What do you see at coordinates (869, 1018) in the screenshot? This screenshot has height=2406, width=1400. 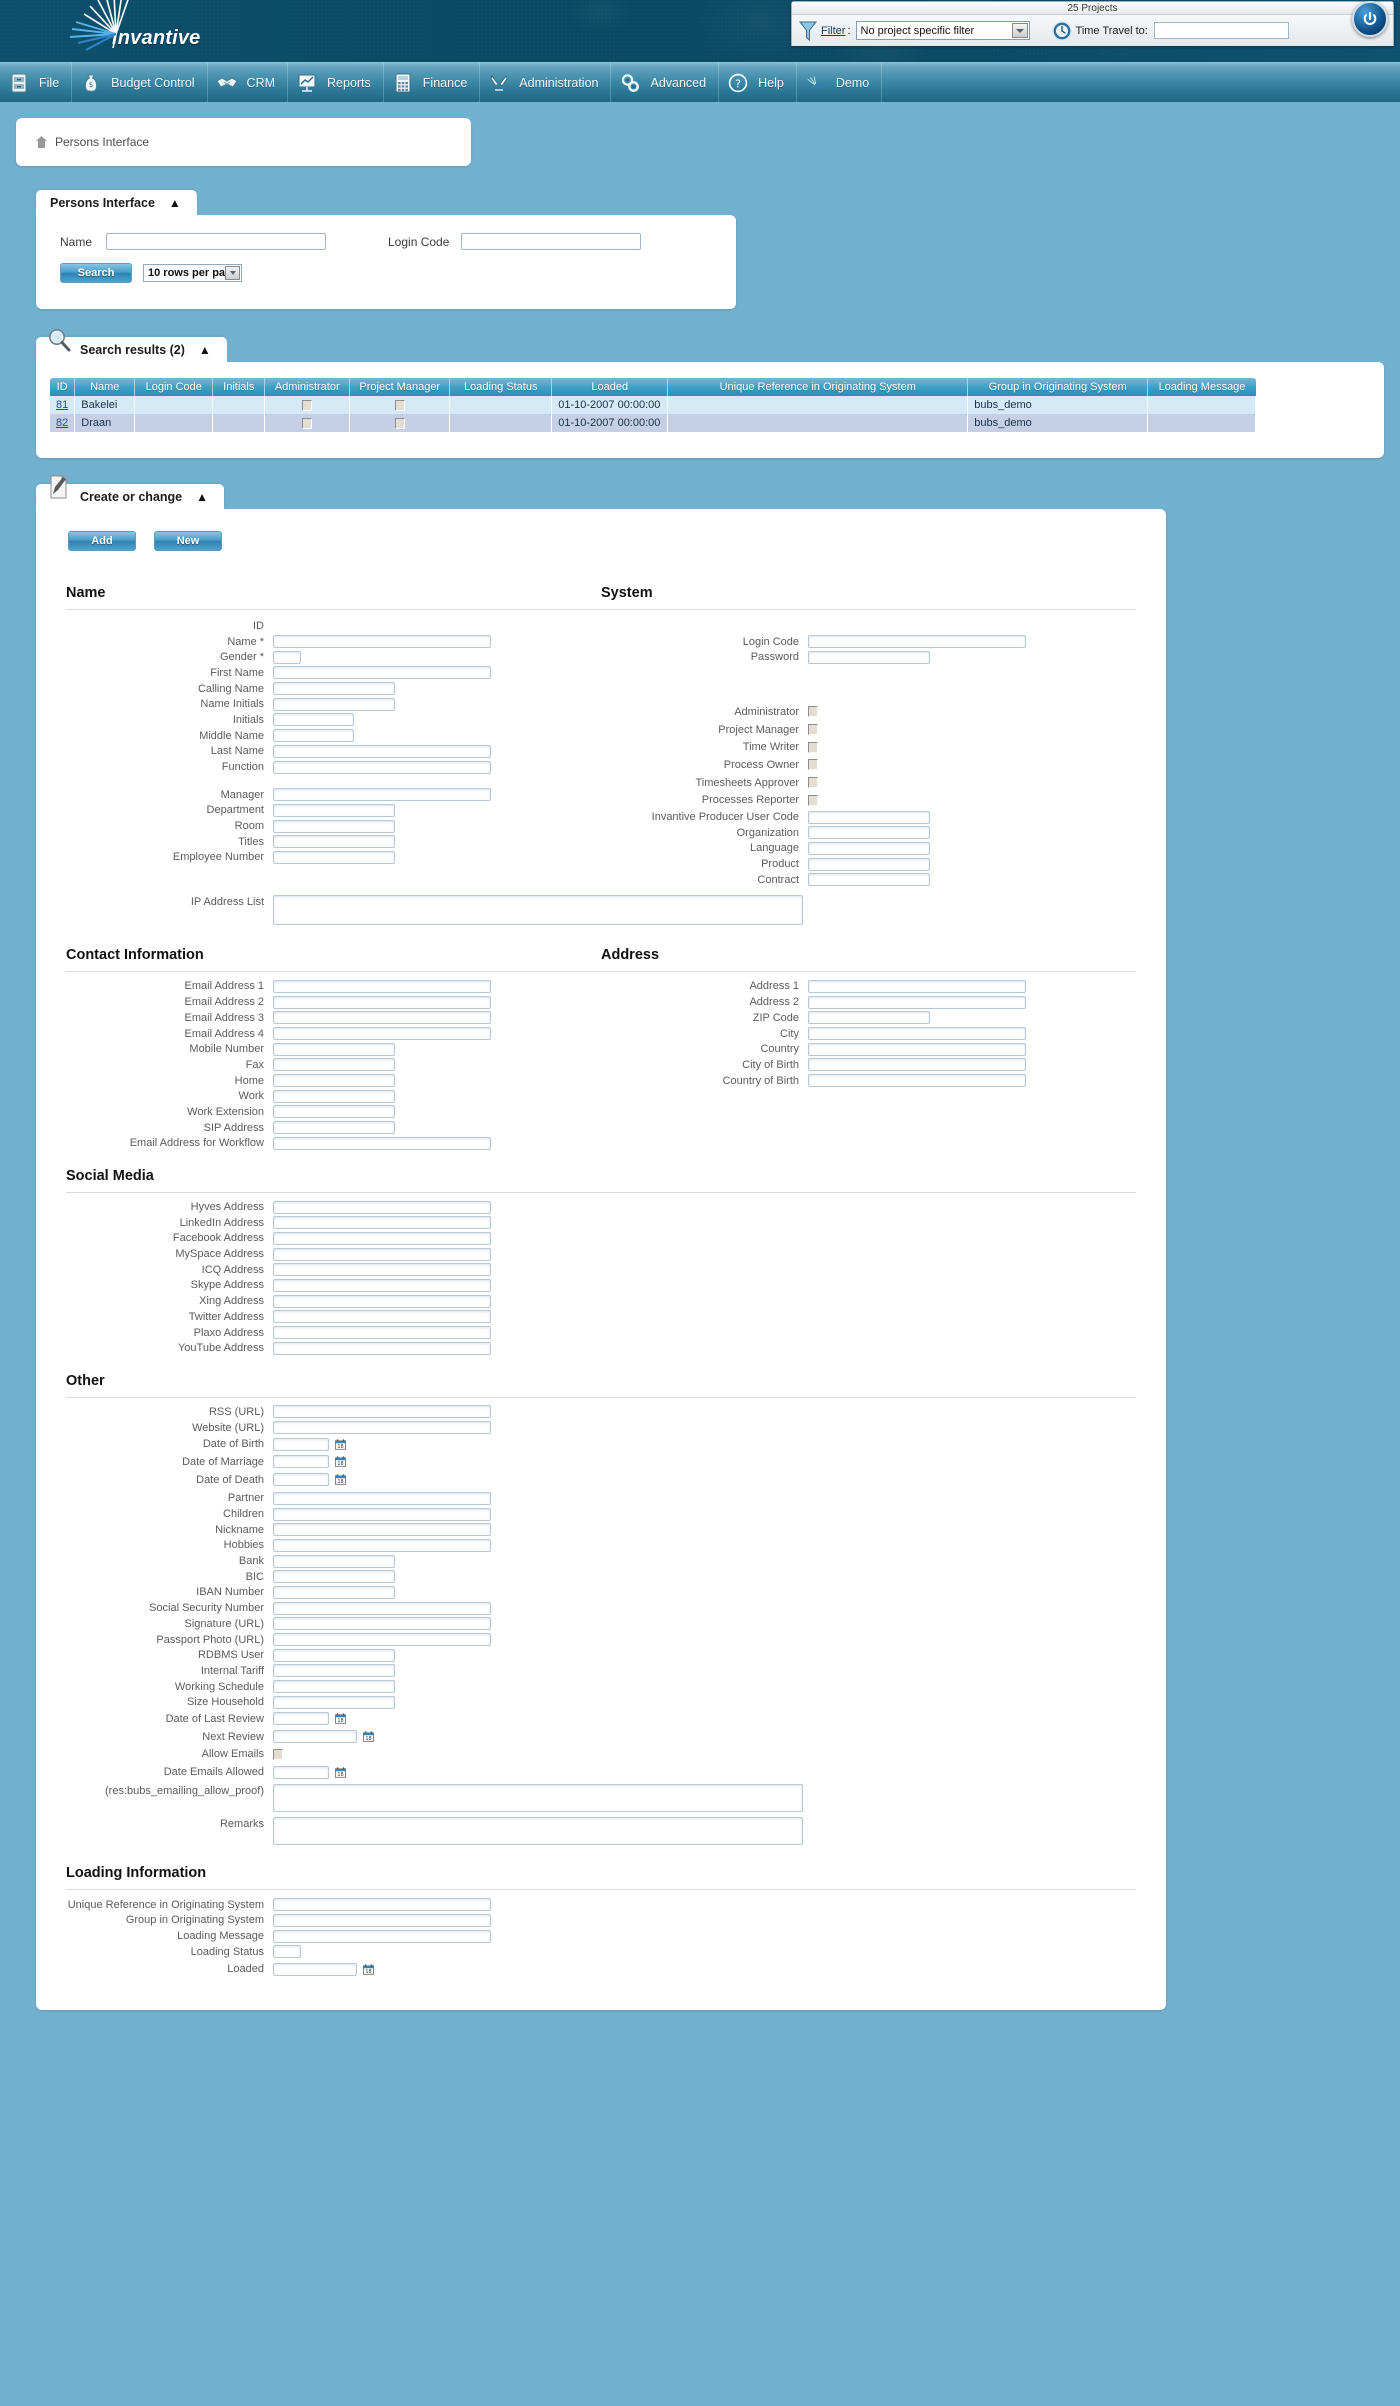 I see `input-zip-code` at bounding box center [869, 1018].